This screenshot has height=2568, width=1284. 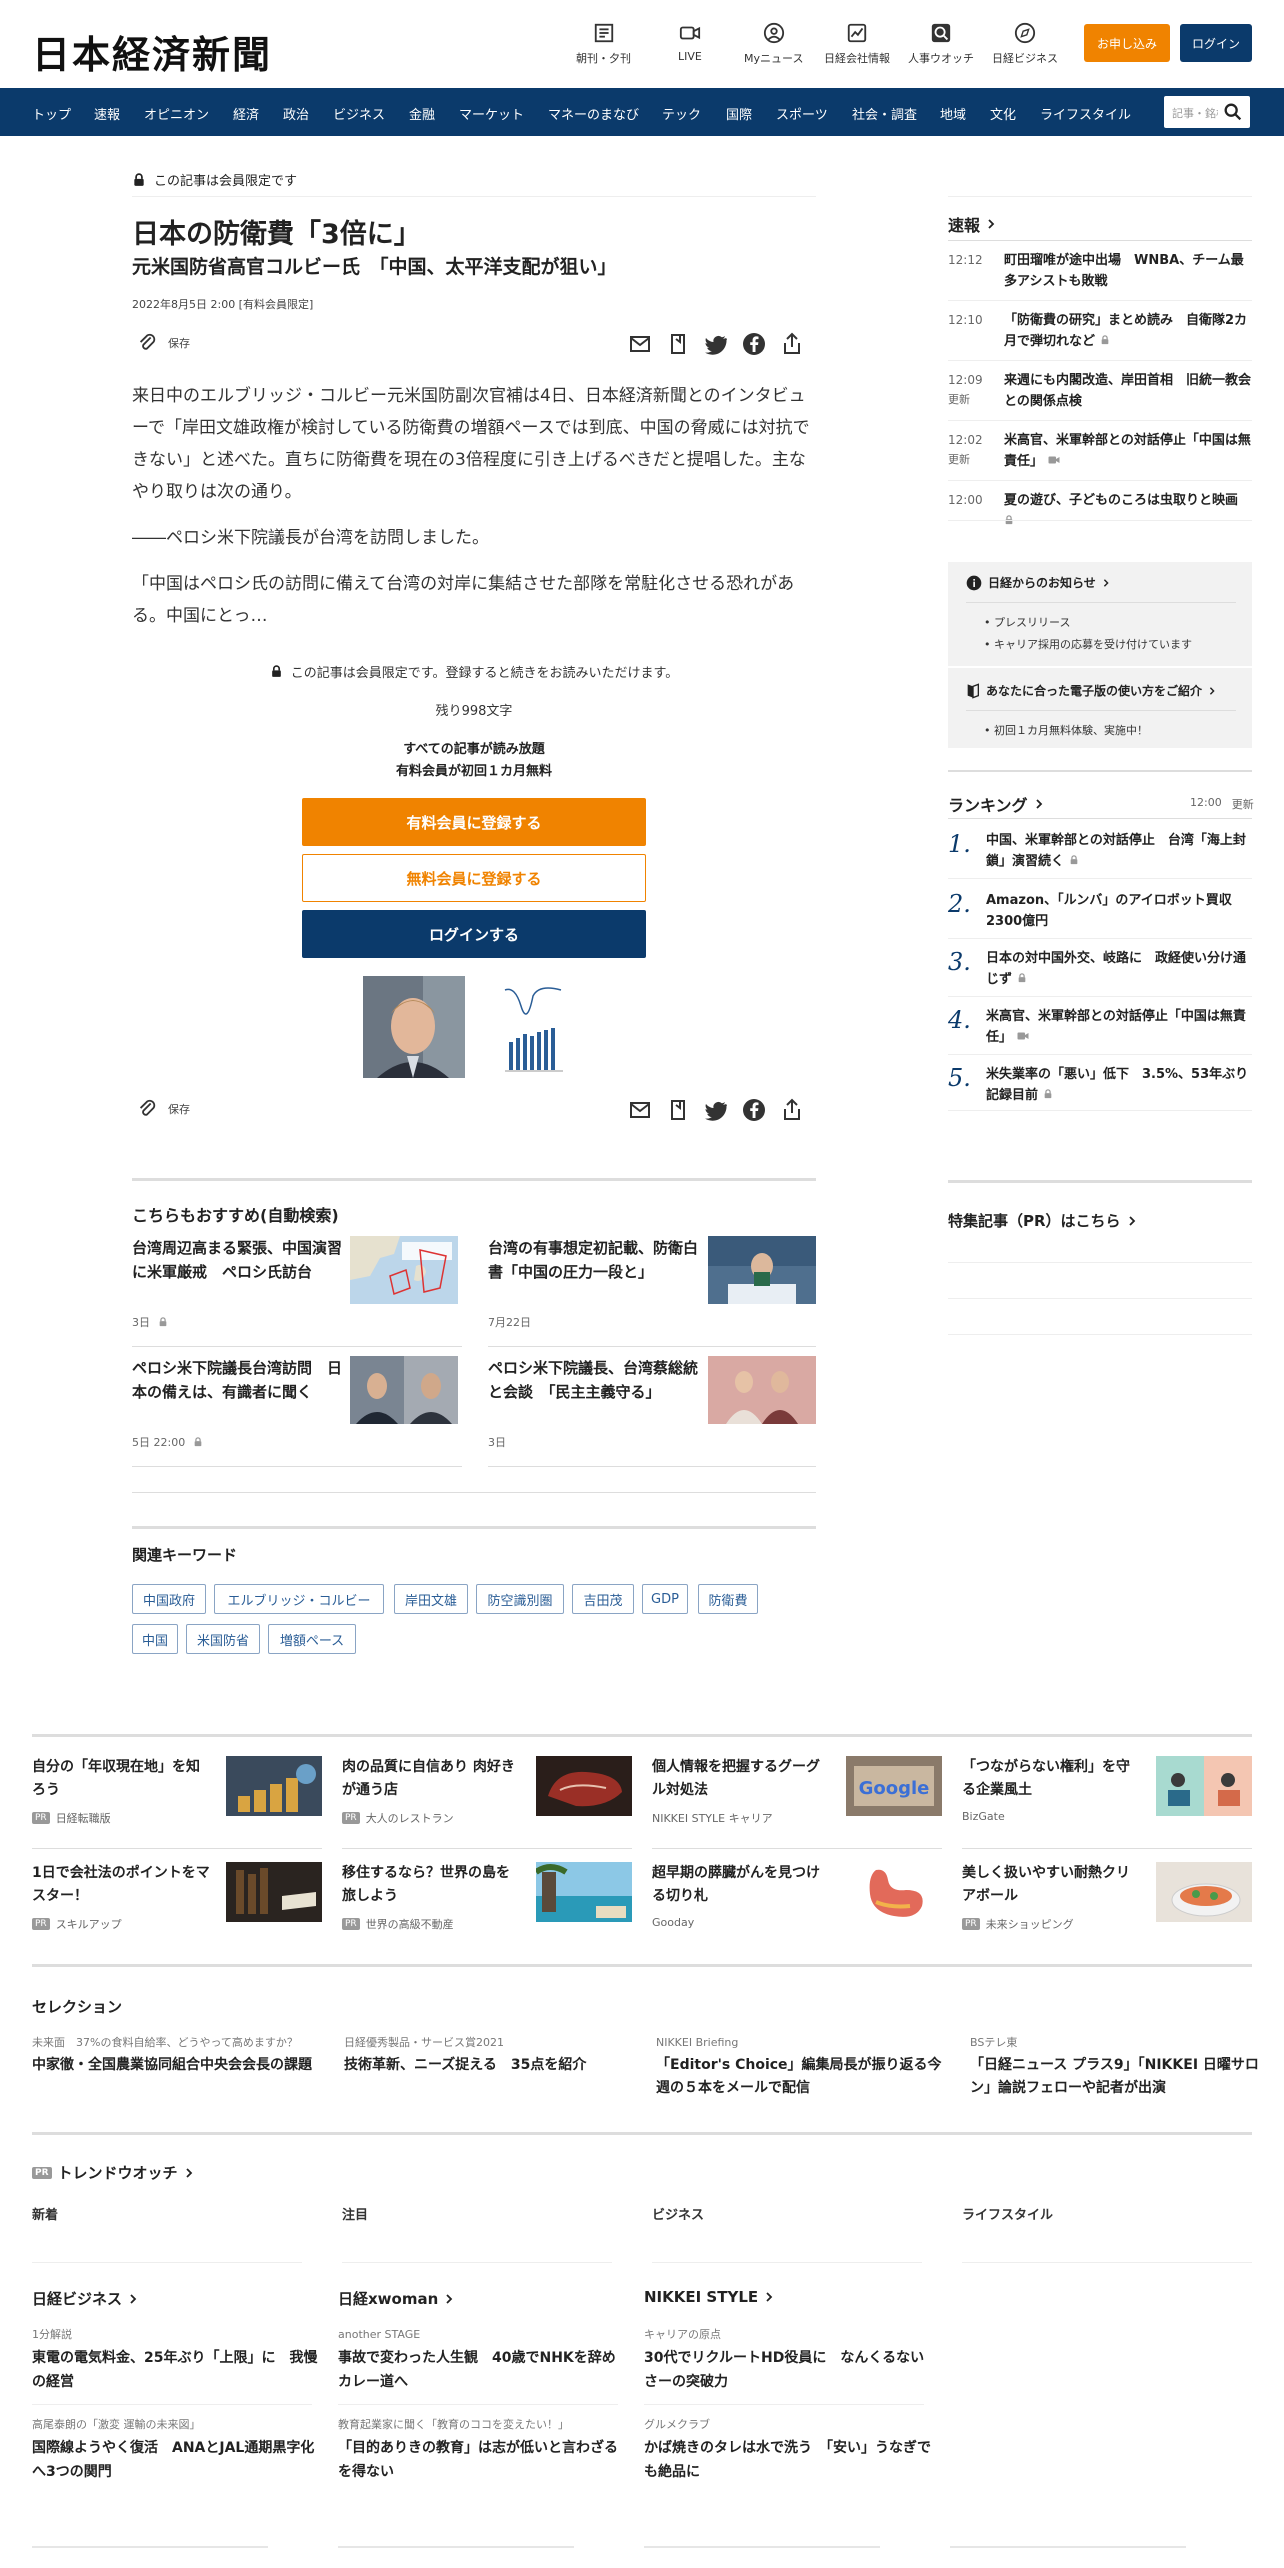 What do you see at coordinates (762, 1390) in the screenshot?
I see `recommend-thumb-meeting` at bounding box center [762, 1390].